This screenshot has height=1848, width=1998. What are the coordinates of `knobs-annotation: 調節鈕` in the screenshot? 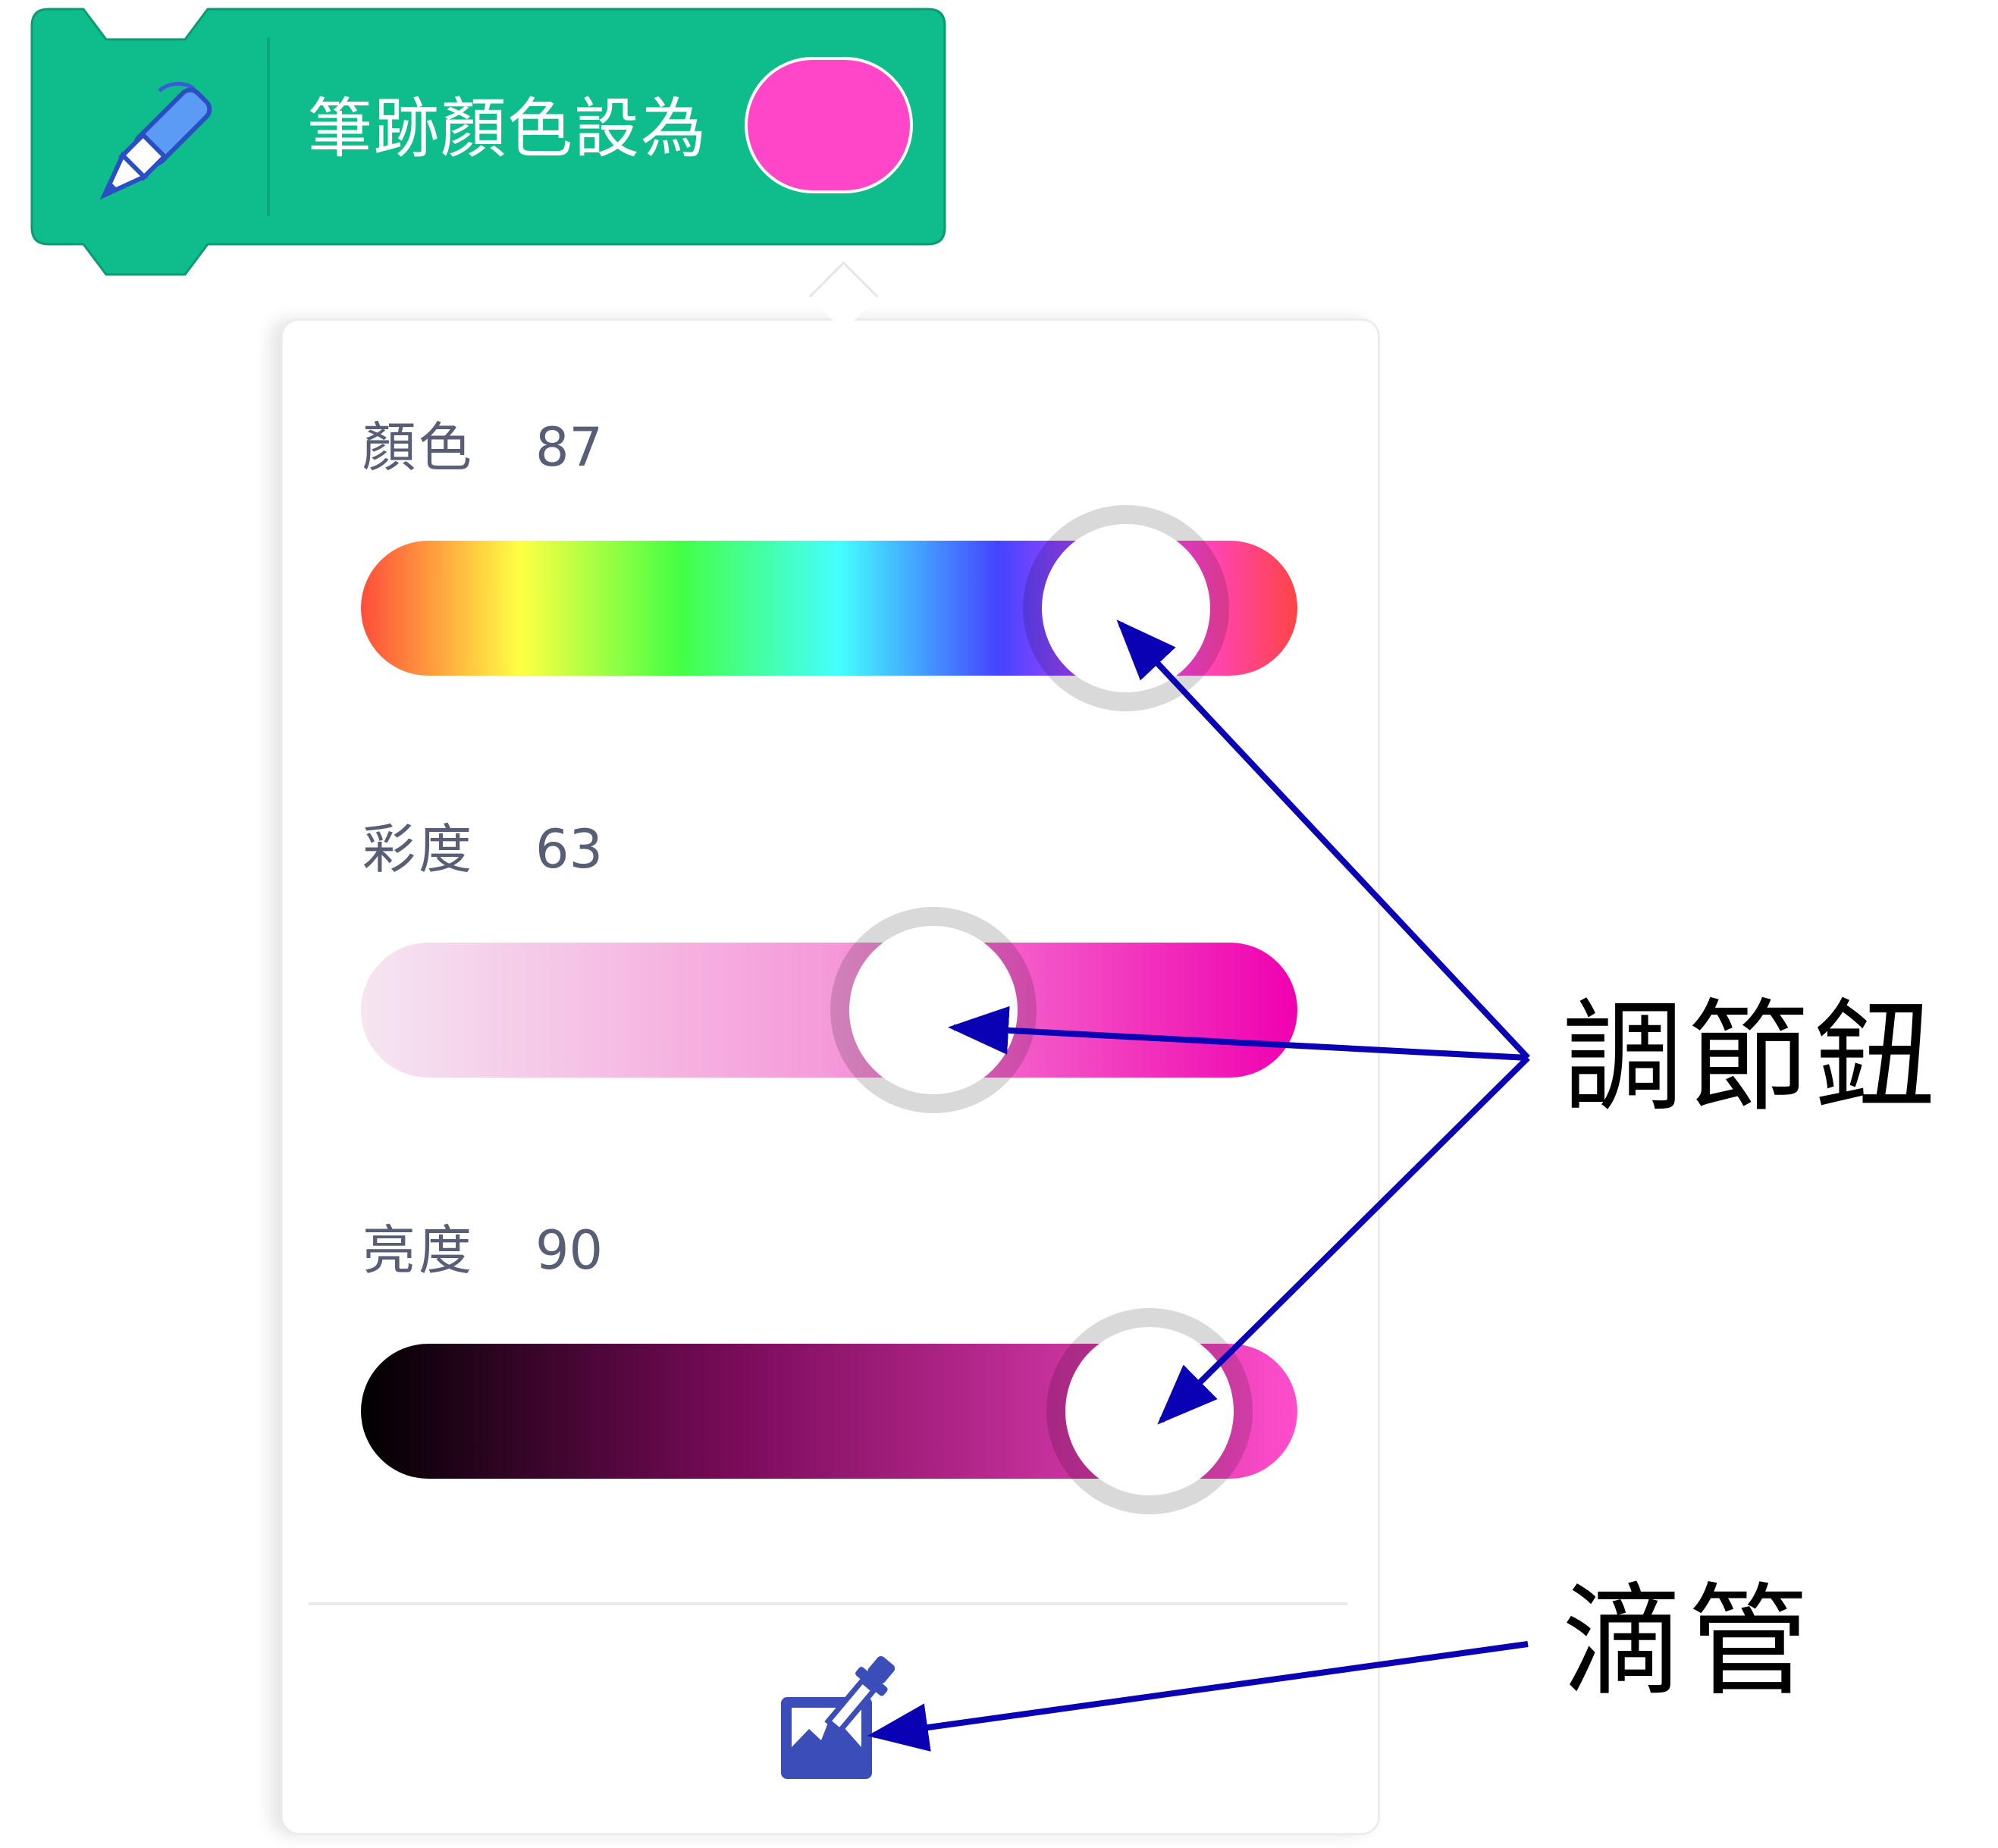 It's located at (1751, 1057).